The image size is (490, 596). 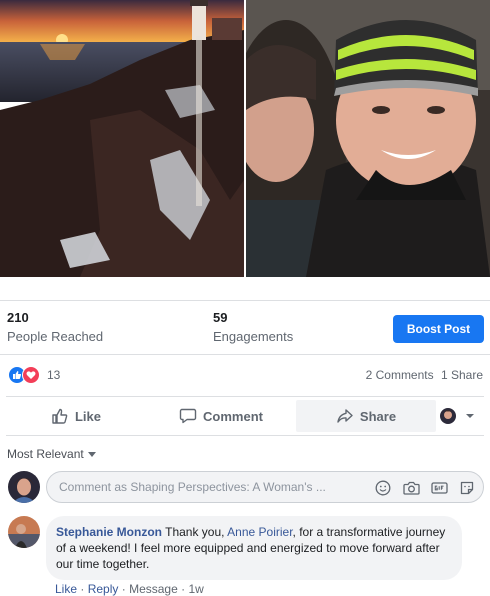 I want to click on engagements-count: 59, so click(x=220, y=317).